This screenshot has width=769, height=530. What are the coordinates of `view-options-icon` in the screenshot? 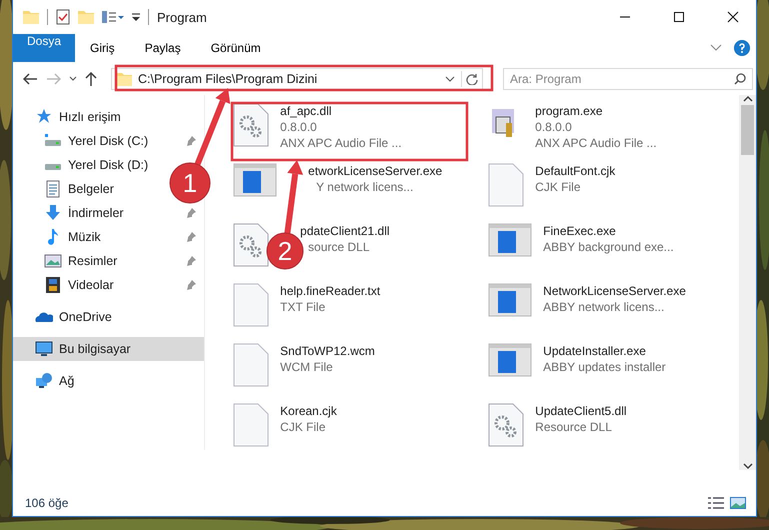 It's located at (113, 17).